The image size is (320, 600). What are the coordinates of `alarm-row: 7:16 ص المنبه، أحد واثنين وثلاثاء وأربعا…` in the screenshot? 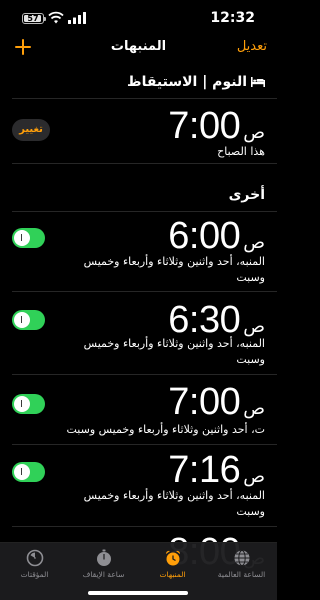 It's located at (138, 486).